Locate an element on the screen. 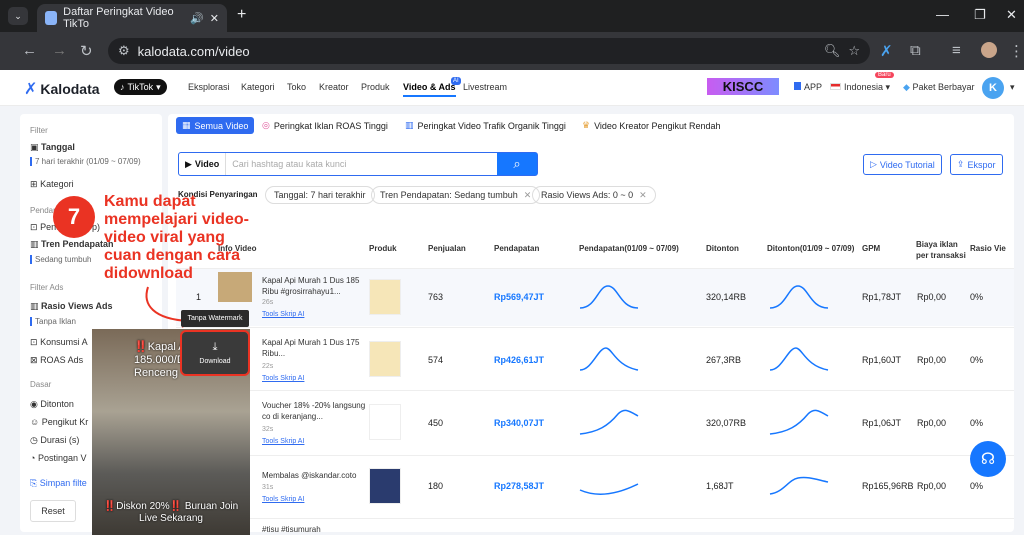 The image size is (1024, 535). reading-list-icon: ≡ is located at coordinates (956, 50).